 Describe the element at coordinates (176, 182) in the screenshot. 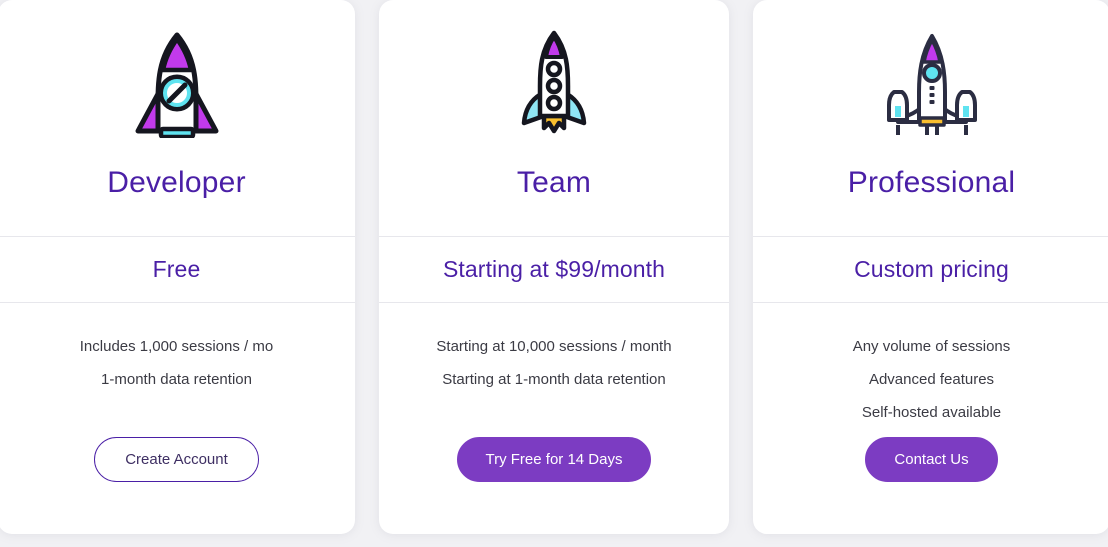

I see `plan-title-developer: Developer` at that location.